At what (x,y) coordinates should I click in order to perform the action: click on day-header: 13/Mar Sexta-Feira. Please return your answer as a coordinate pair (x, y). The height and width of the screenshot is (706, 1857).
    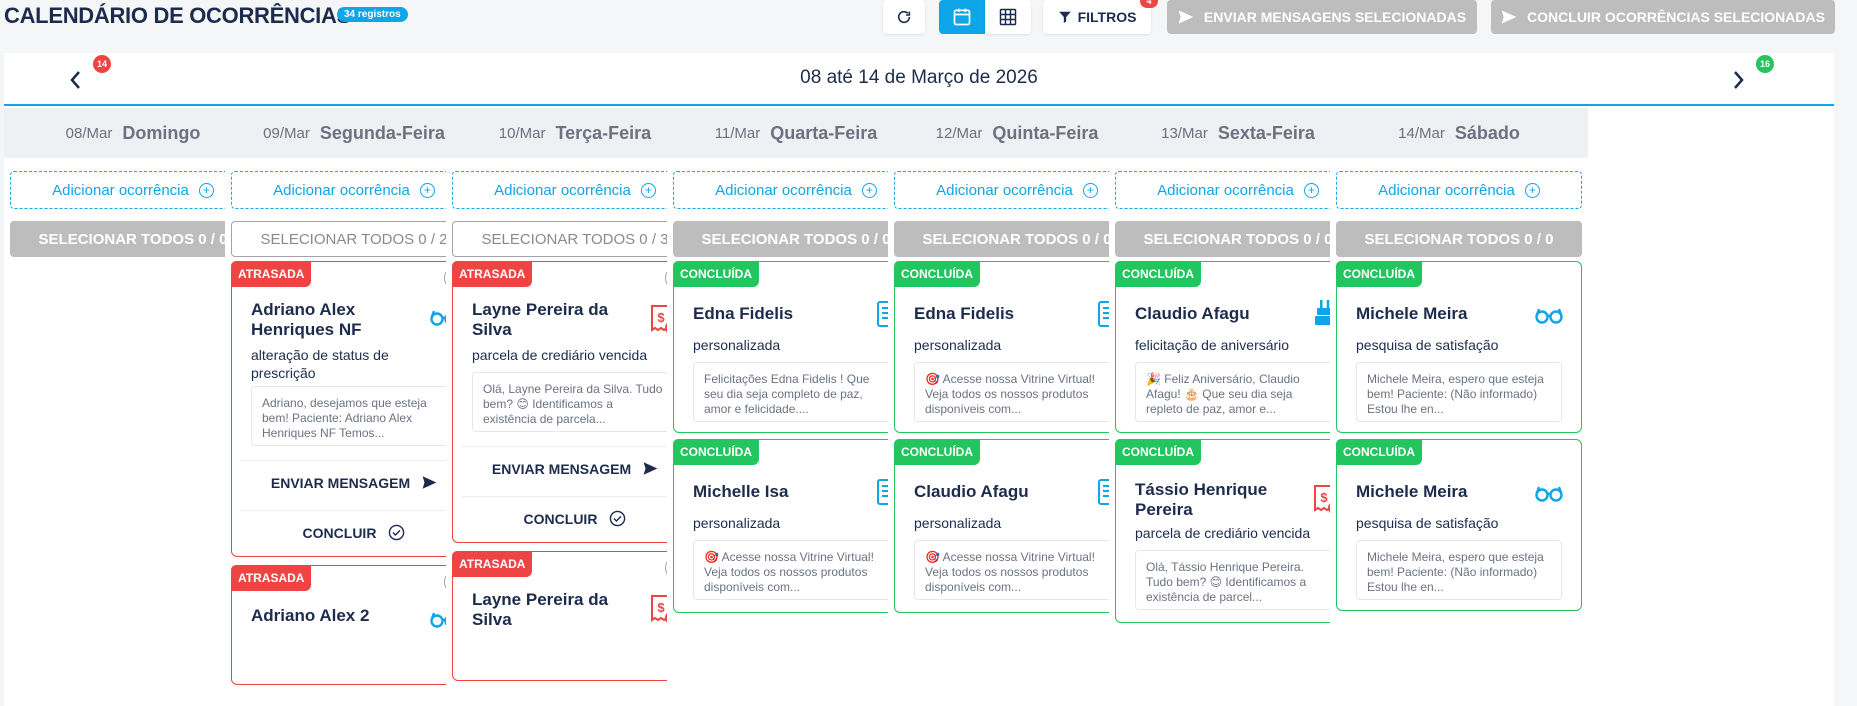
    Looking at the image, I should click on (1238, 133).